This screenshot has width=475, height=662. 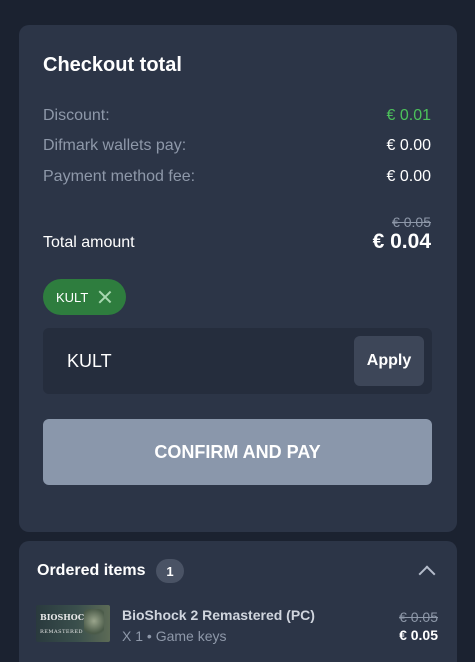 What do you see at coordinates (174, 636) in the screenshot?
I see `item-meta: X 1 • Game keys` at bounding box center [174, 636].